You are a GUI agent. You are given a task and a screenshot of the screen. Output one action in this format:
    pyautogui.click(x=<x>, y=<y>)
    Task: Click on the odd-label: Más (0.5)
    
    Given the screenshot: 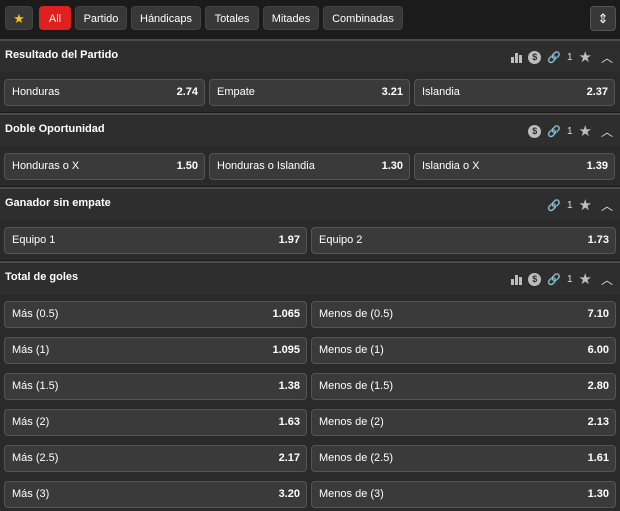 What is the action you would take?
    pyautogui.click(x=35, y=314)
    